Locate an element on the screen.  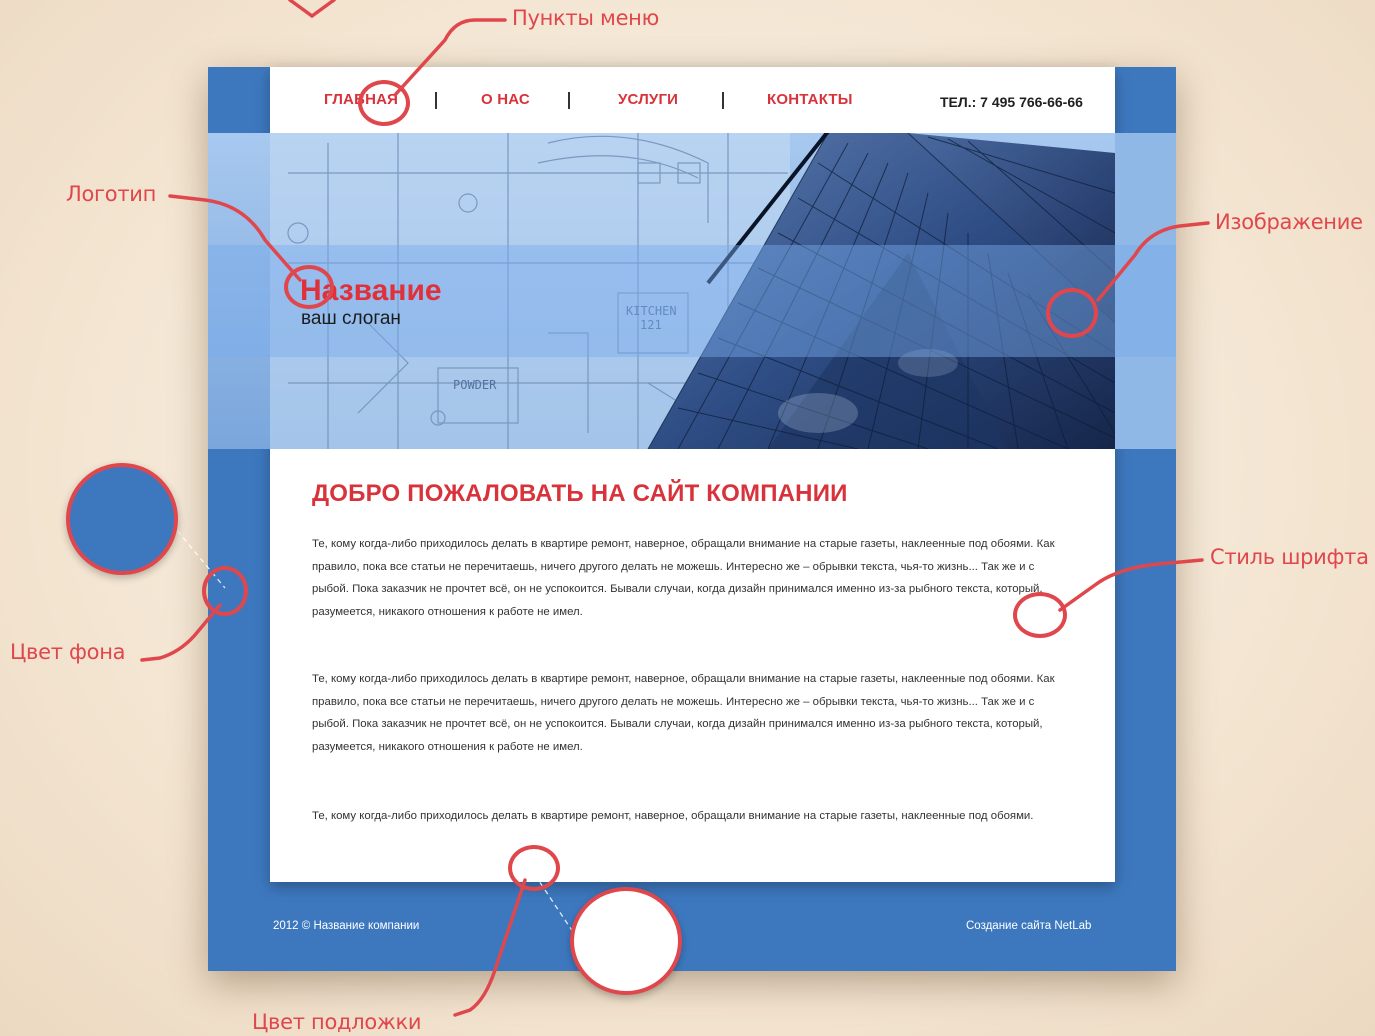
logo-highlight-ring is located at coordinates (309, 287).